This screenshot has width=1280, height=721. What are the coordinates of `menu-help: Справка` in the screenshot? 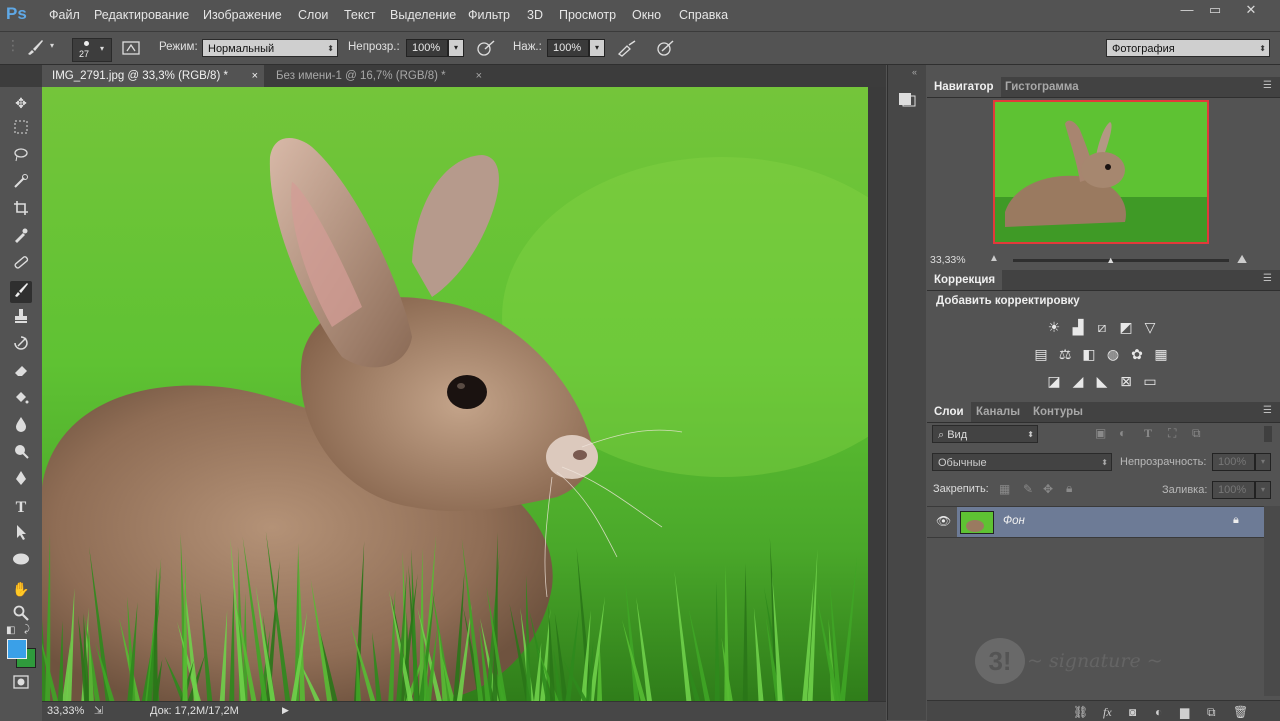 It's located at (703, 15).